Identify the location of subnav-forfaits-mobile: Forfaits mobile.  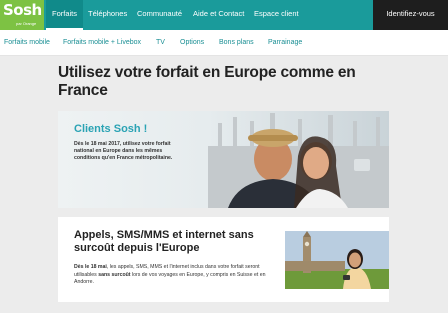
(27, 43).